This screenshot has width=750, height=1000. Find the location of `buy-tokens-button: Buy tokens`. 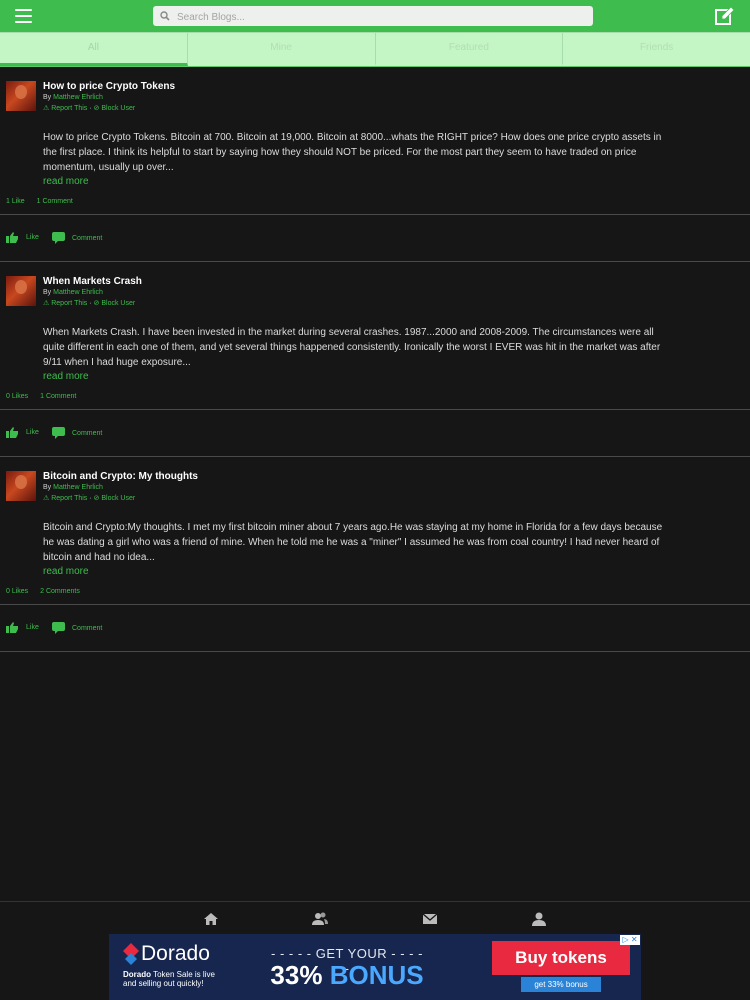

buy-tokens-button: Buy tokens is located at coordinates (561, 958).